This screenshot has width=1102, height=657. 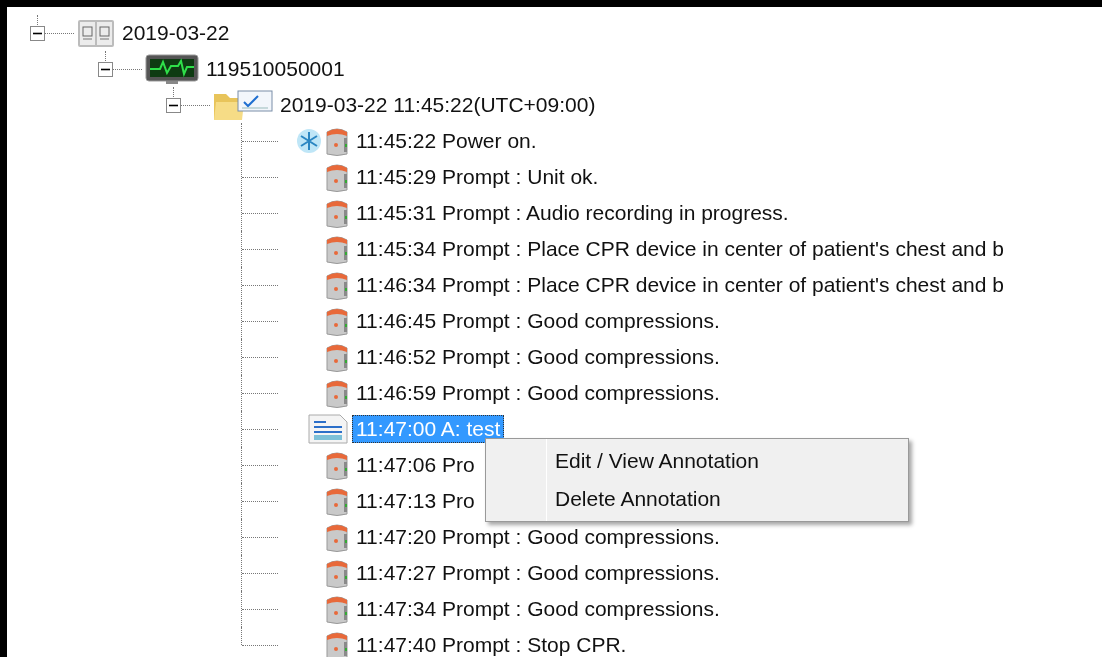 I want to click on tree-item: 119510050001, so click(x=275, y=69).